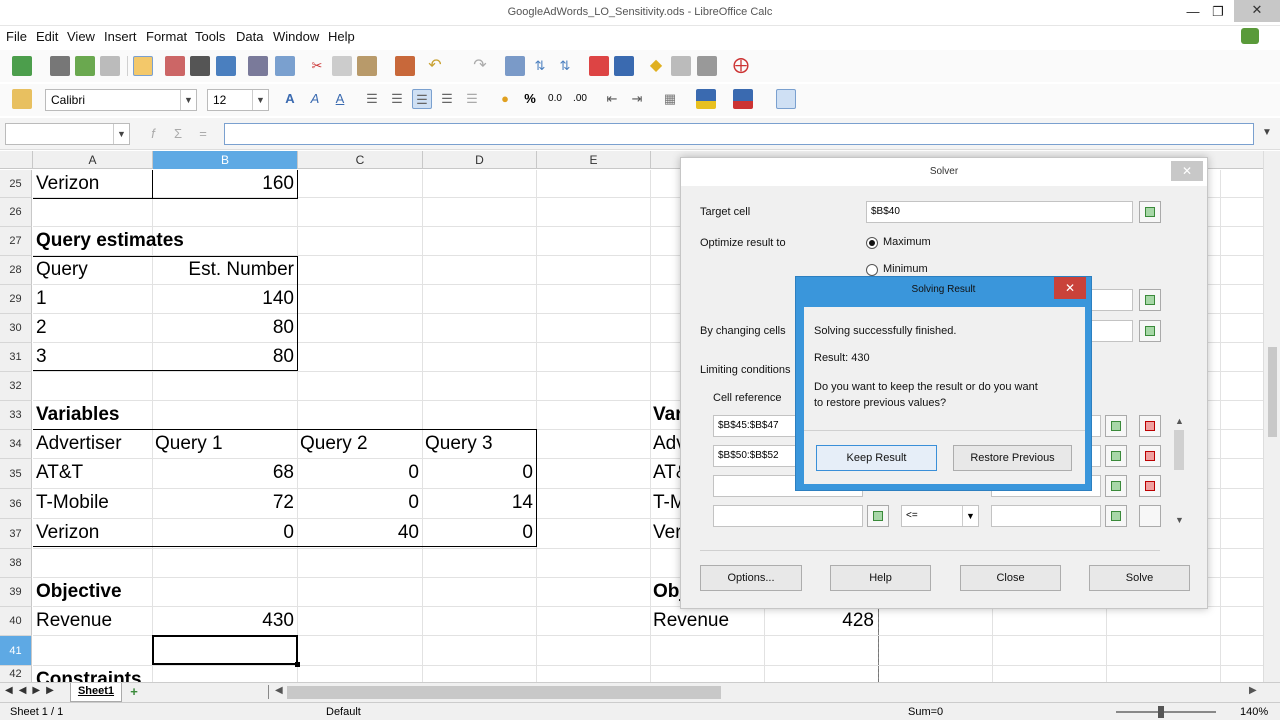 This screenshot has height=720, width=1280. What do you see at coordinates (143, 66) in the screenshot?
I see `edit-mode-icon` at bounding box center [143, 66].